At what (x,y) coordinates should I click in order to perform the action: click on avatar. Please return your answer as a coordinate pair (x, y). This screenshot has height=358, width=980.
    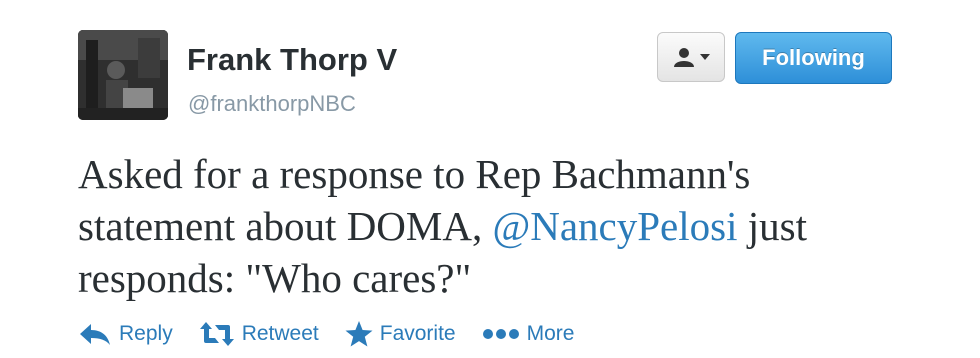
    Looking at the image, I should click on (123, 75).